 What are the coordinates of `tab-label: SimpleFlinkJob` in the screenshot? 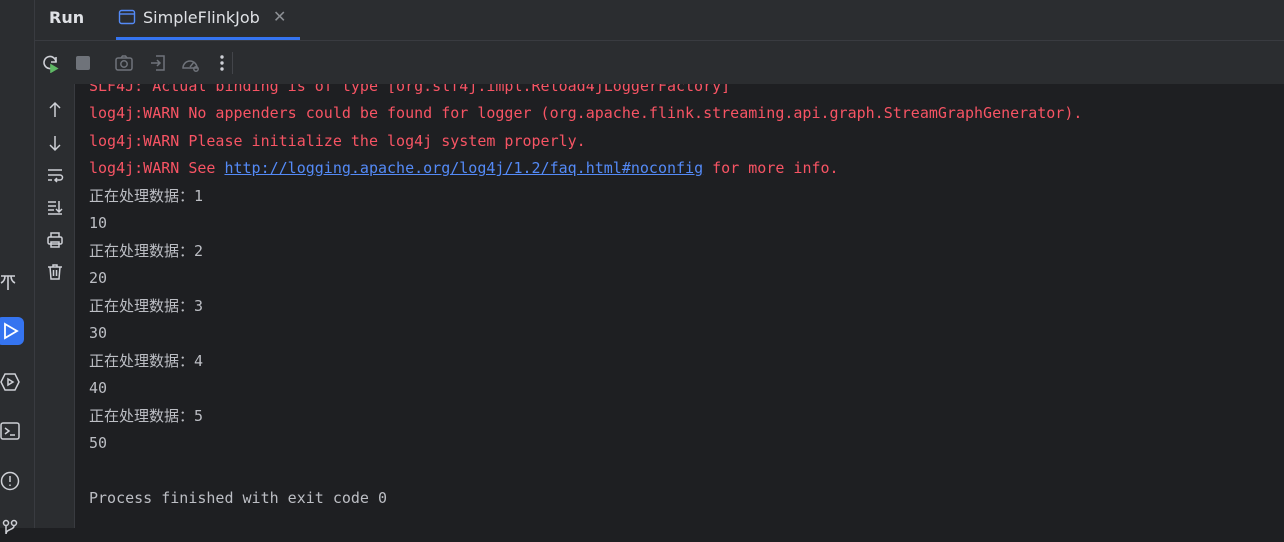 It's located at (201, 17).